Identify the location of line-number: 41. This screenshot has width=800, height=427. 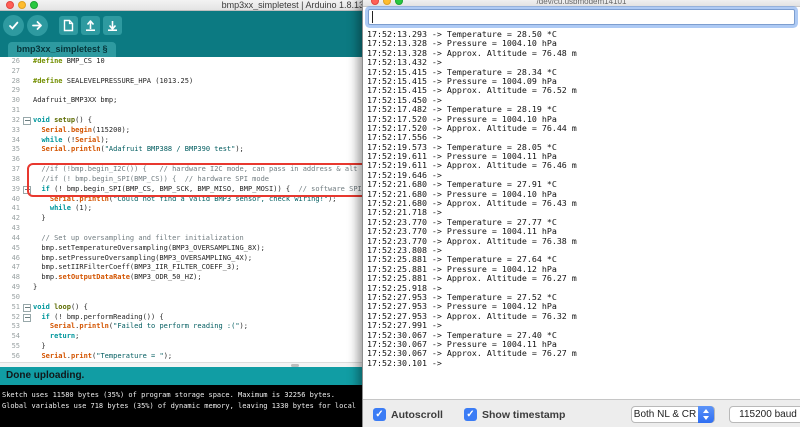
(15, 208).